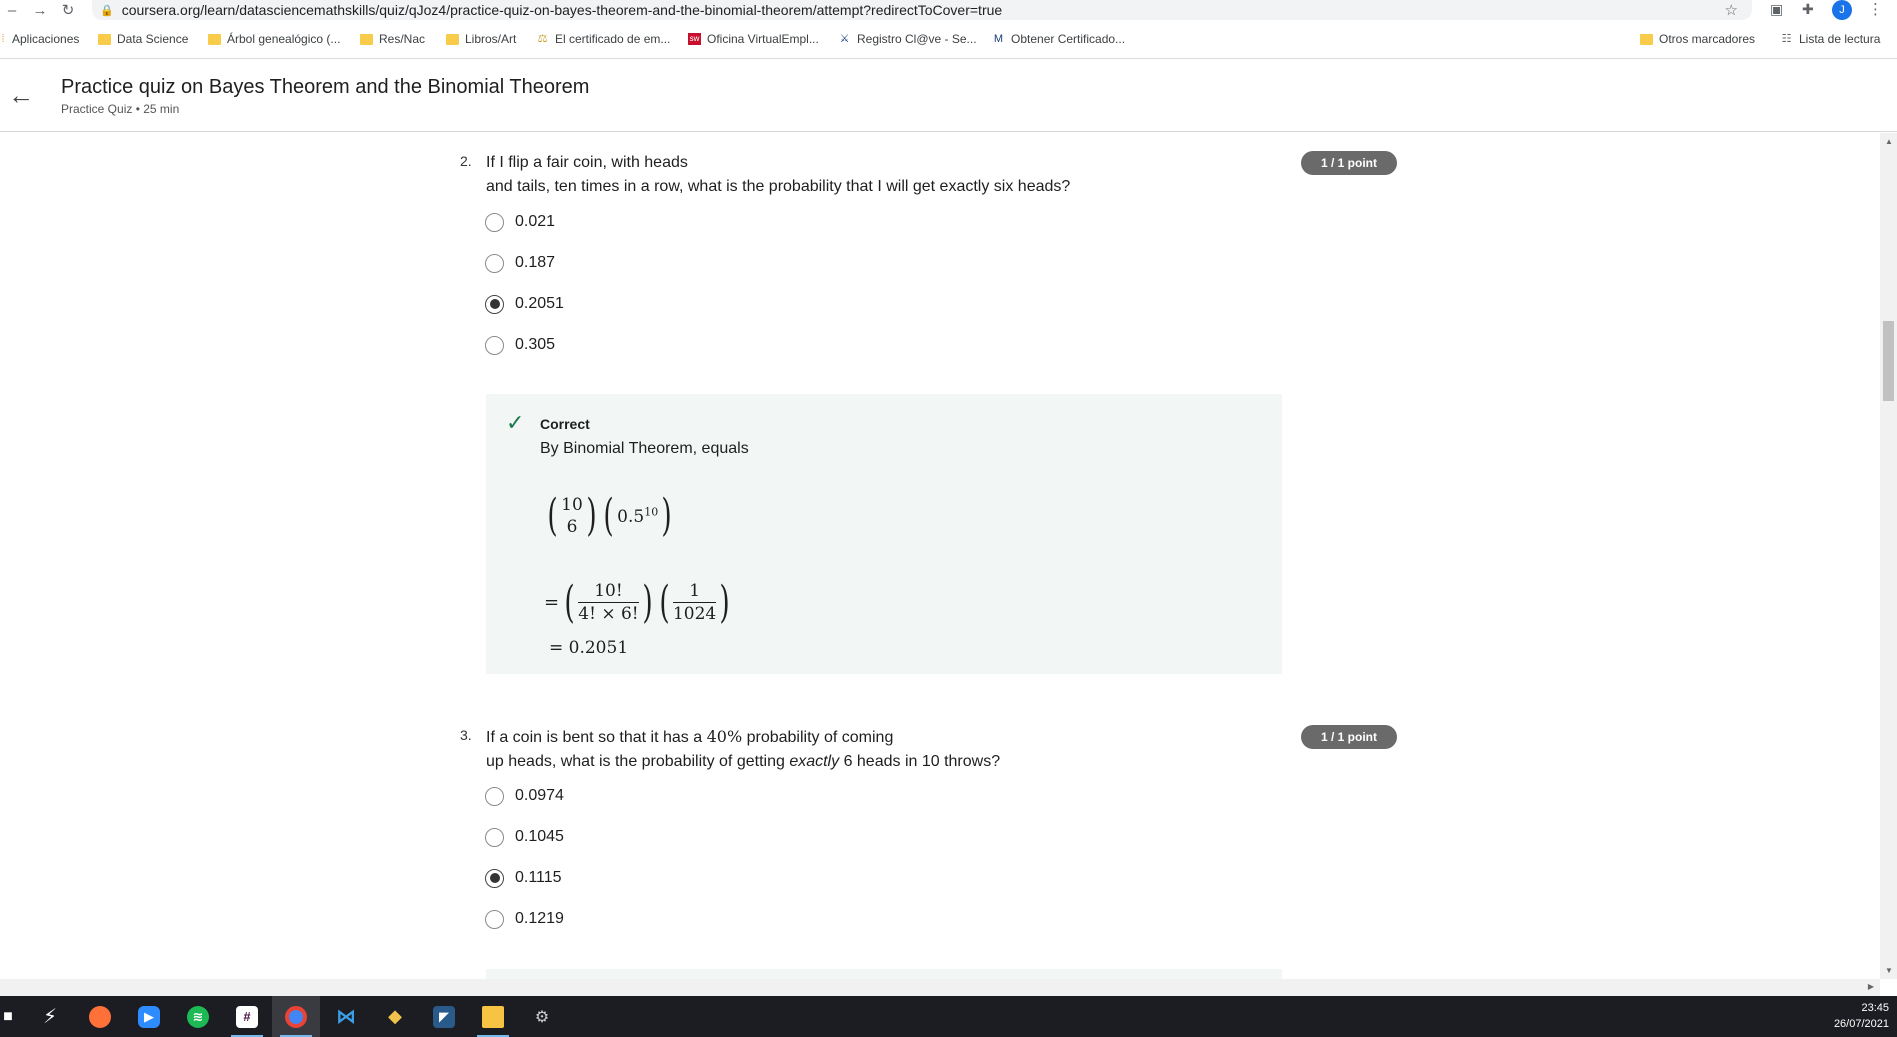 The image size is (1897, 1037). I want to click on math-fraction-expression: =(10! 4! × 6!)(1 1024), so click(638, 602).